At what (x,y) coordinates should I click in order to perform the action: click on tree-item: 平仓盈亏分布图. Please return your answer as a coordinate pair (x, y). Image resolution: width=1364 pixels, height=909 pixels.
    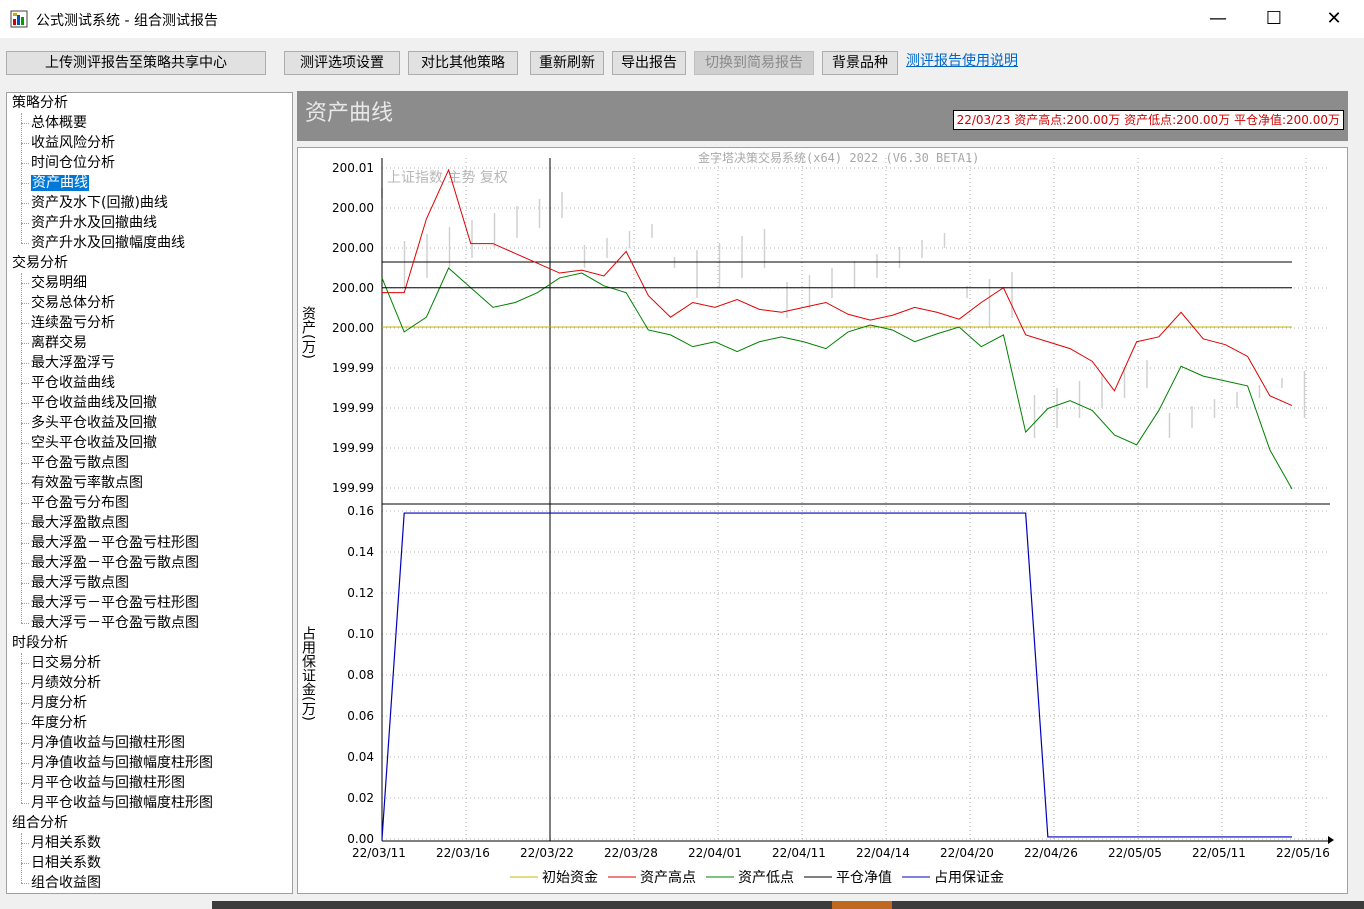
    Looking at the image, I should click on (79, 503).